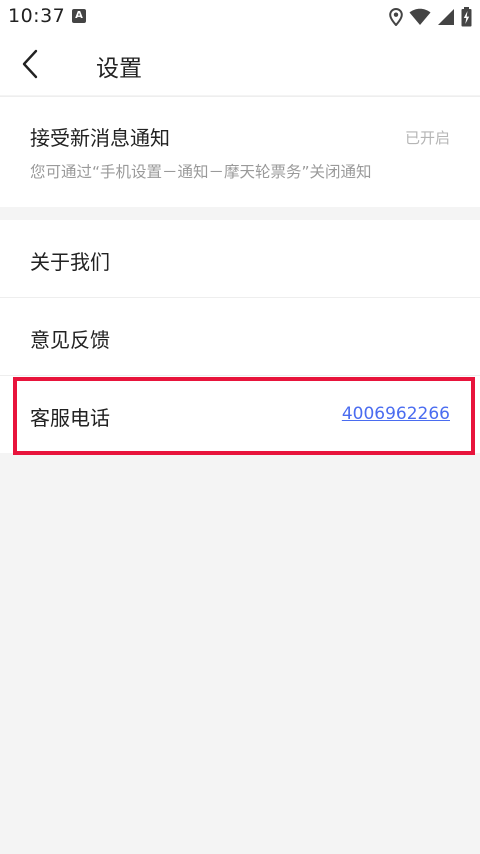 The width and height of the screenshot is (480, 854). I want to click on notification-description: 您可通过“手机设置－通知－摩天轮票务”关闭通知, so click(201, 172).